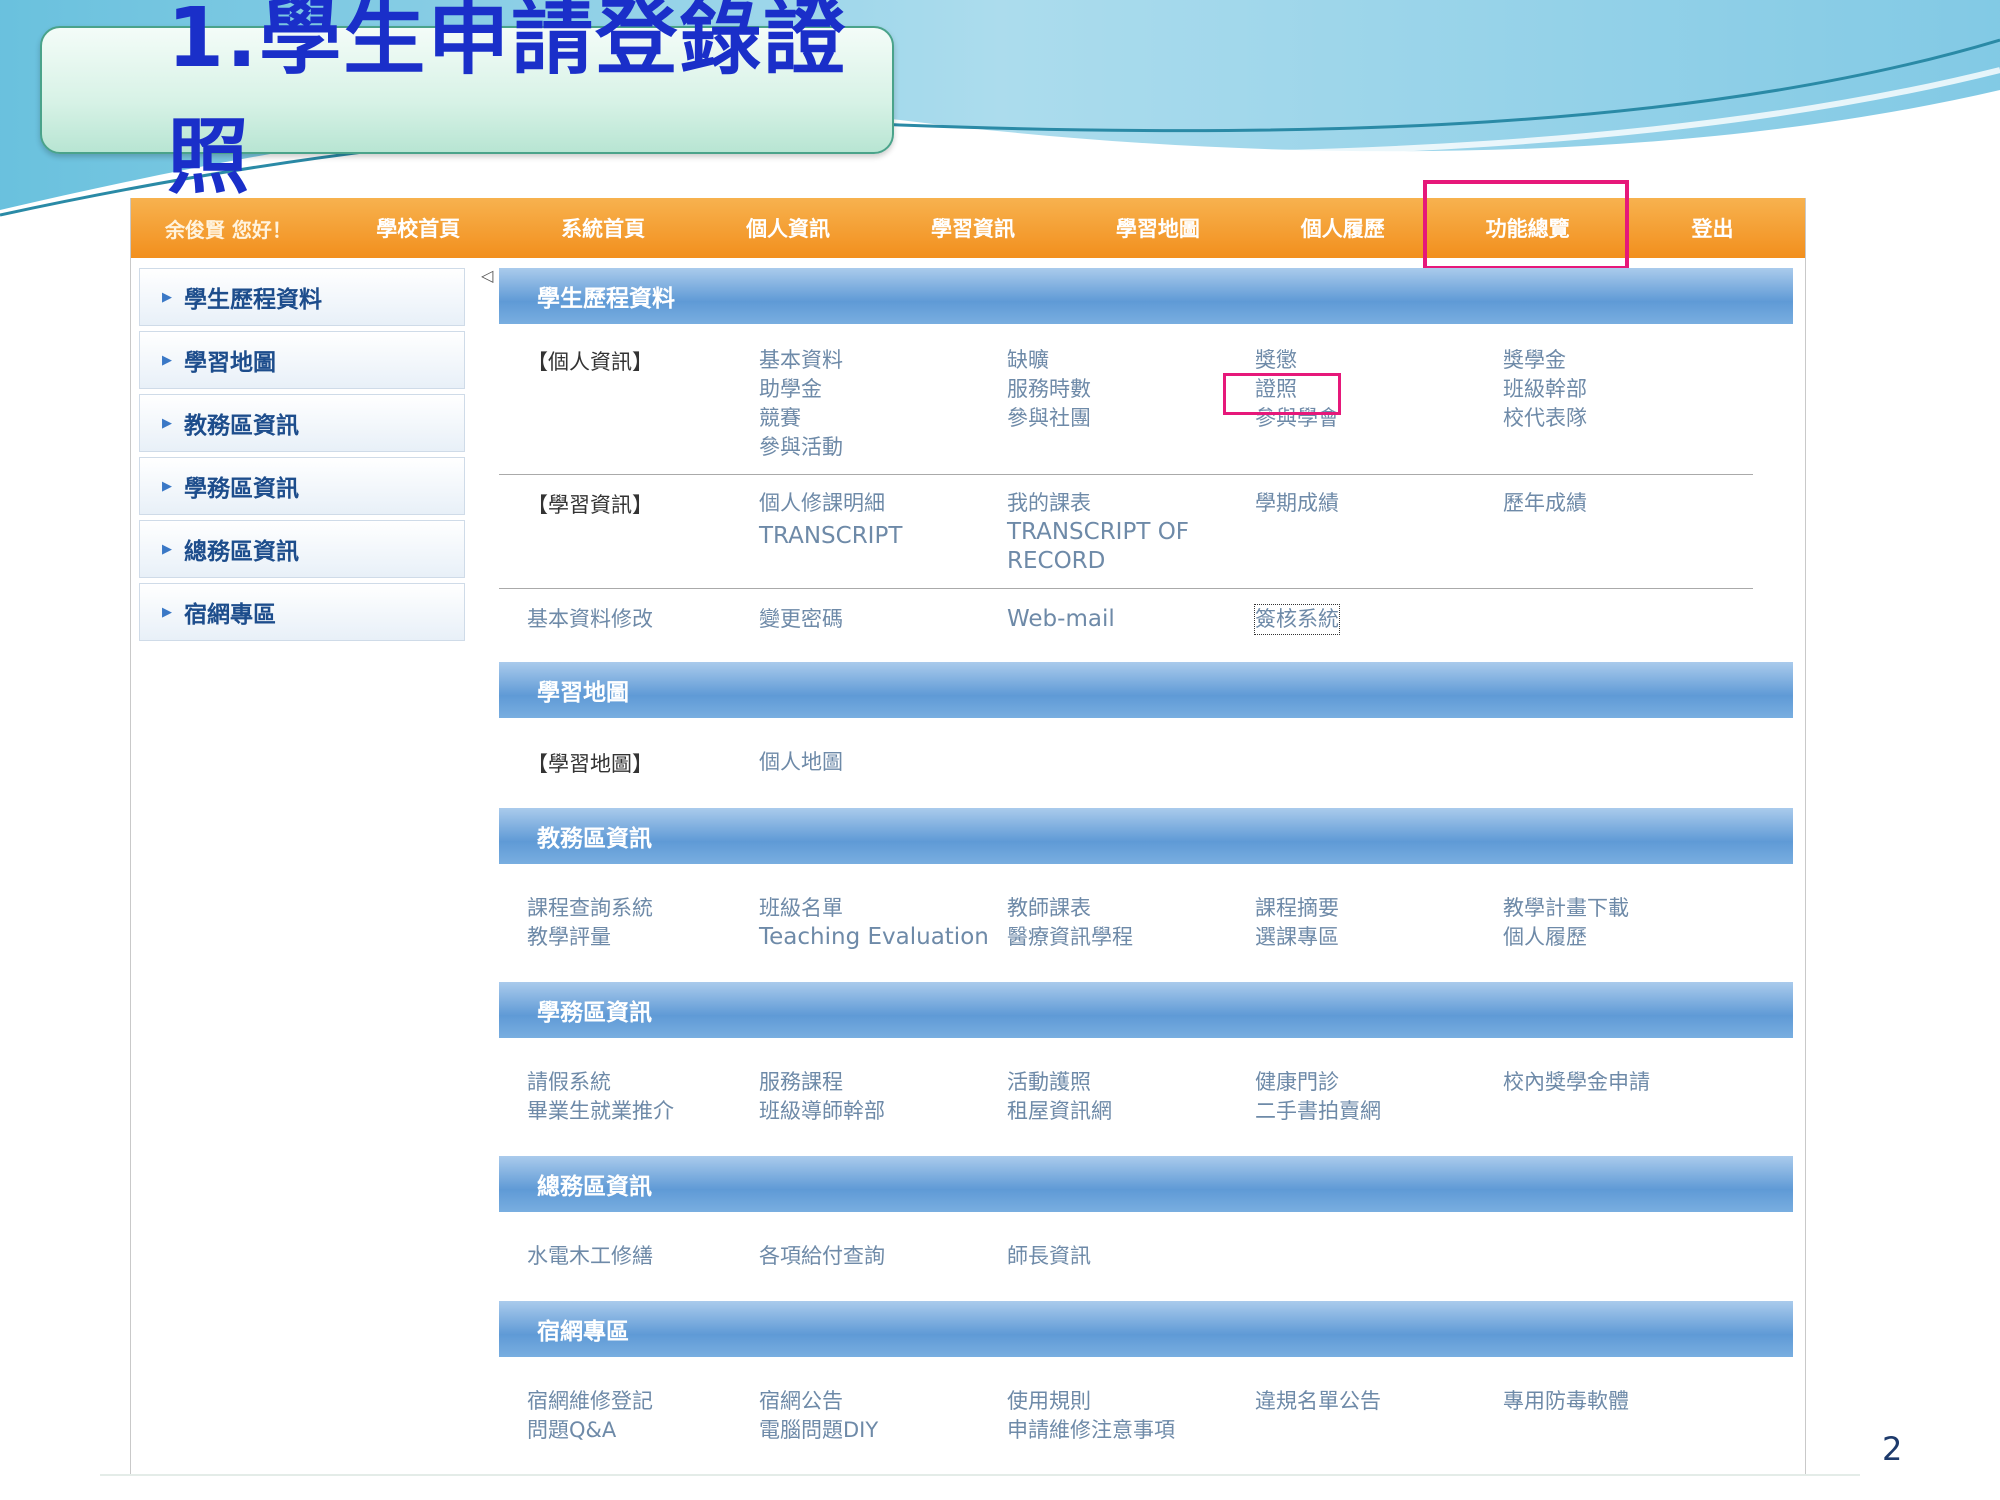 Image resolution: width=2000 pixels, height=1500 pixels. What do you see at coordinates (1131, 1082) in the screenshot?
I see `link-activity-passport: 活動護照` at bounding box center [1131, 1082].